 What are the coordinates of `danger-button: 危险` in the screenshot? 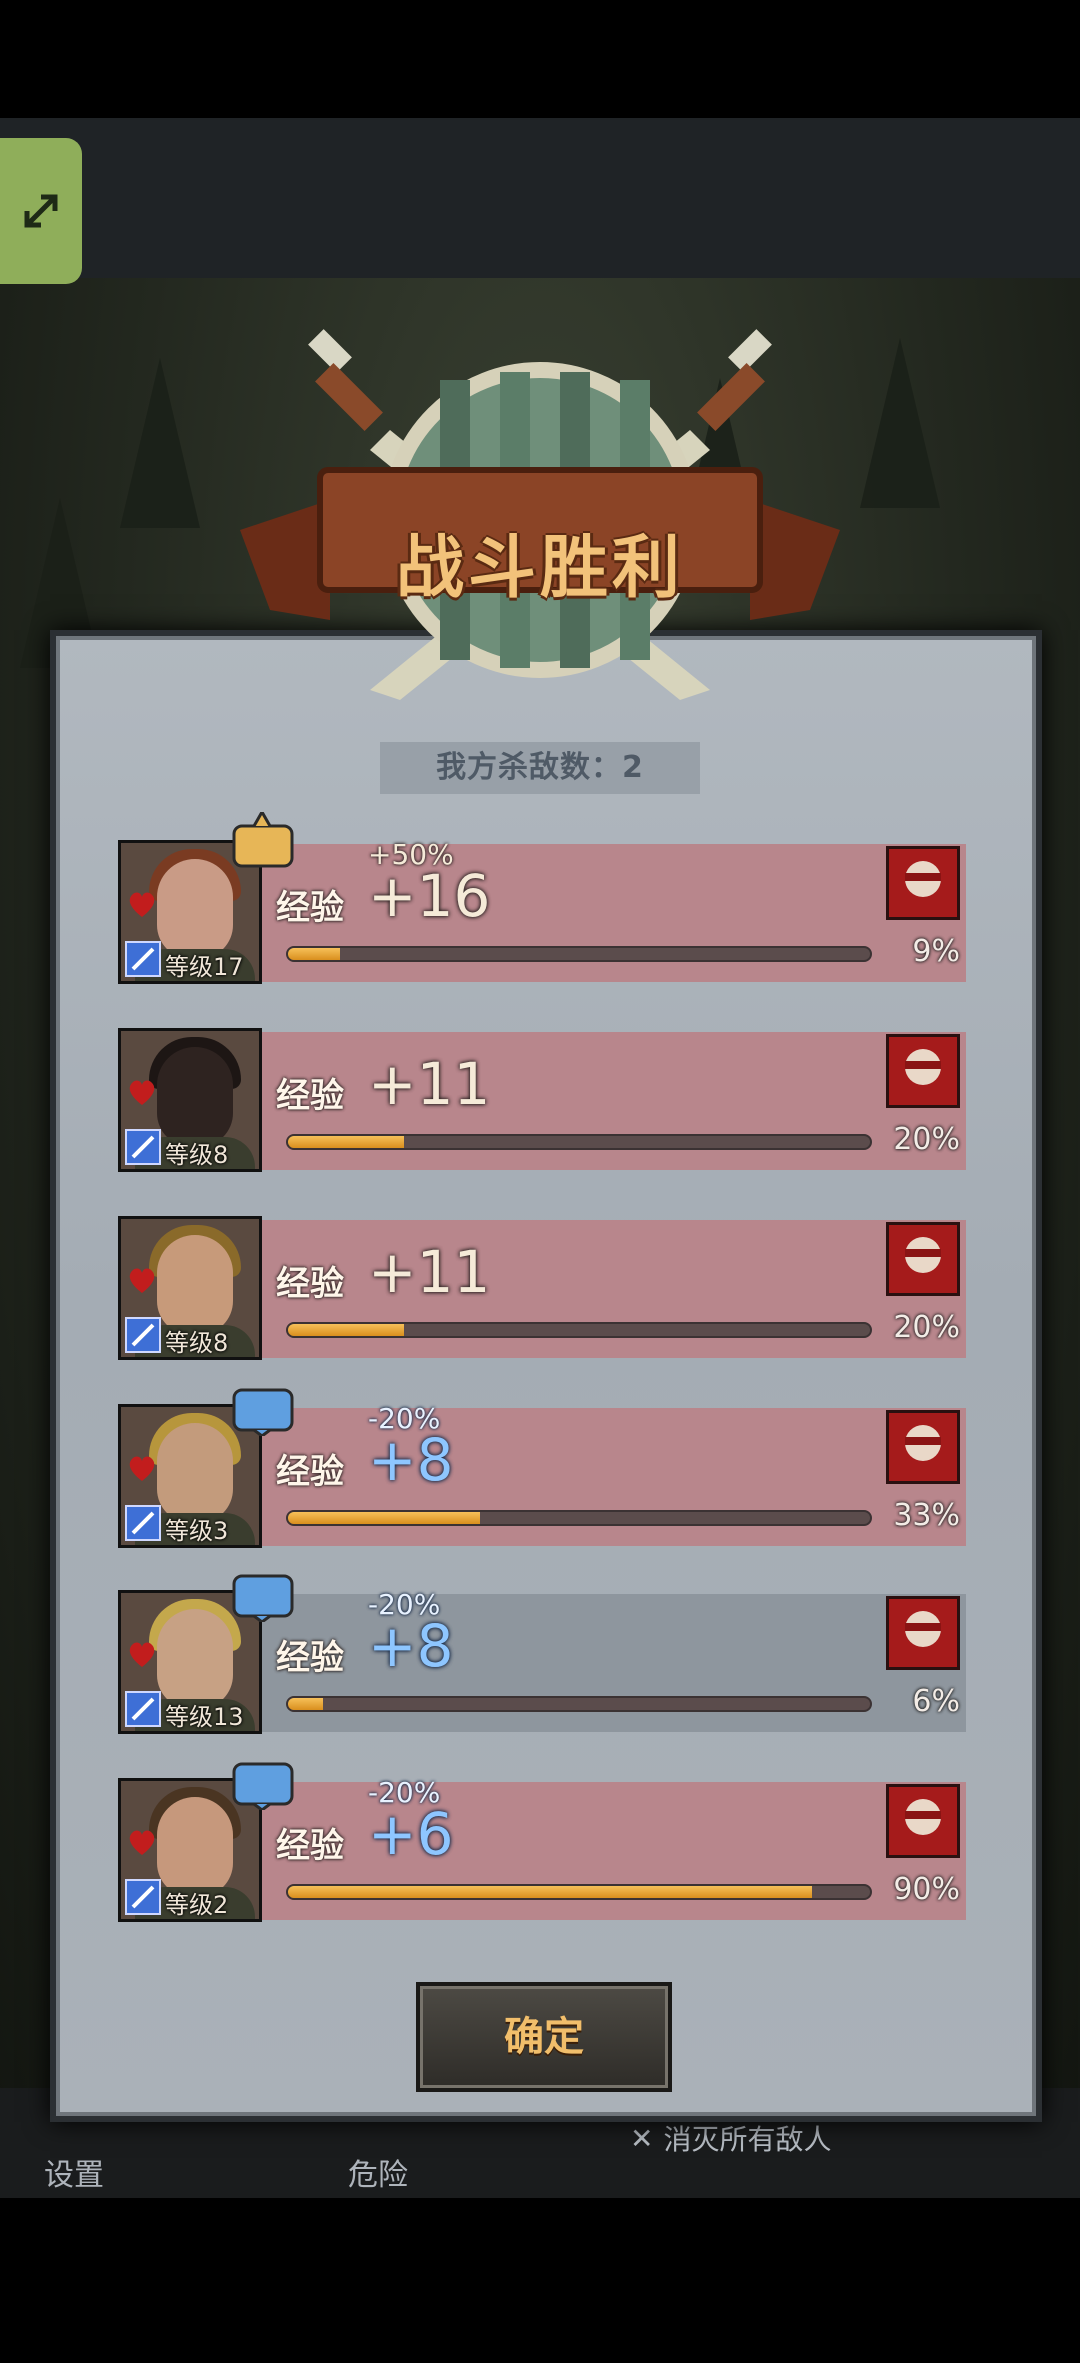 It's located at (378, 2172).